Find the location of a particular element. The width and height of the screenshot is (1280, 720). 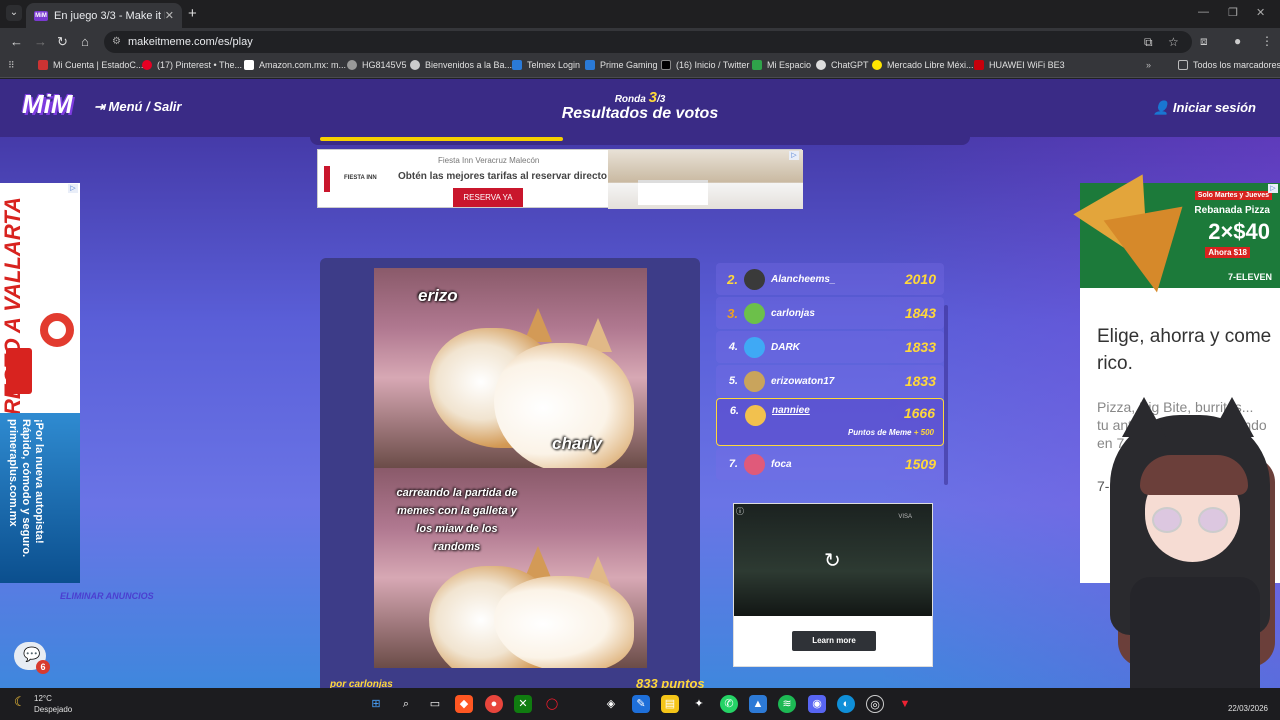

ad-sponsor-badge: VISA is located at coordinates (905, 517).